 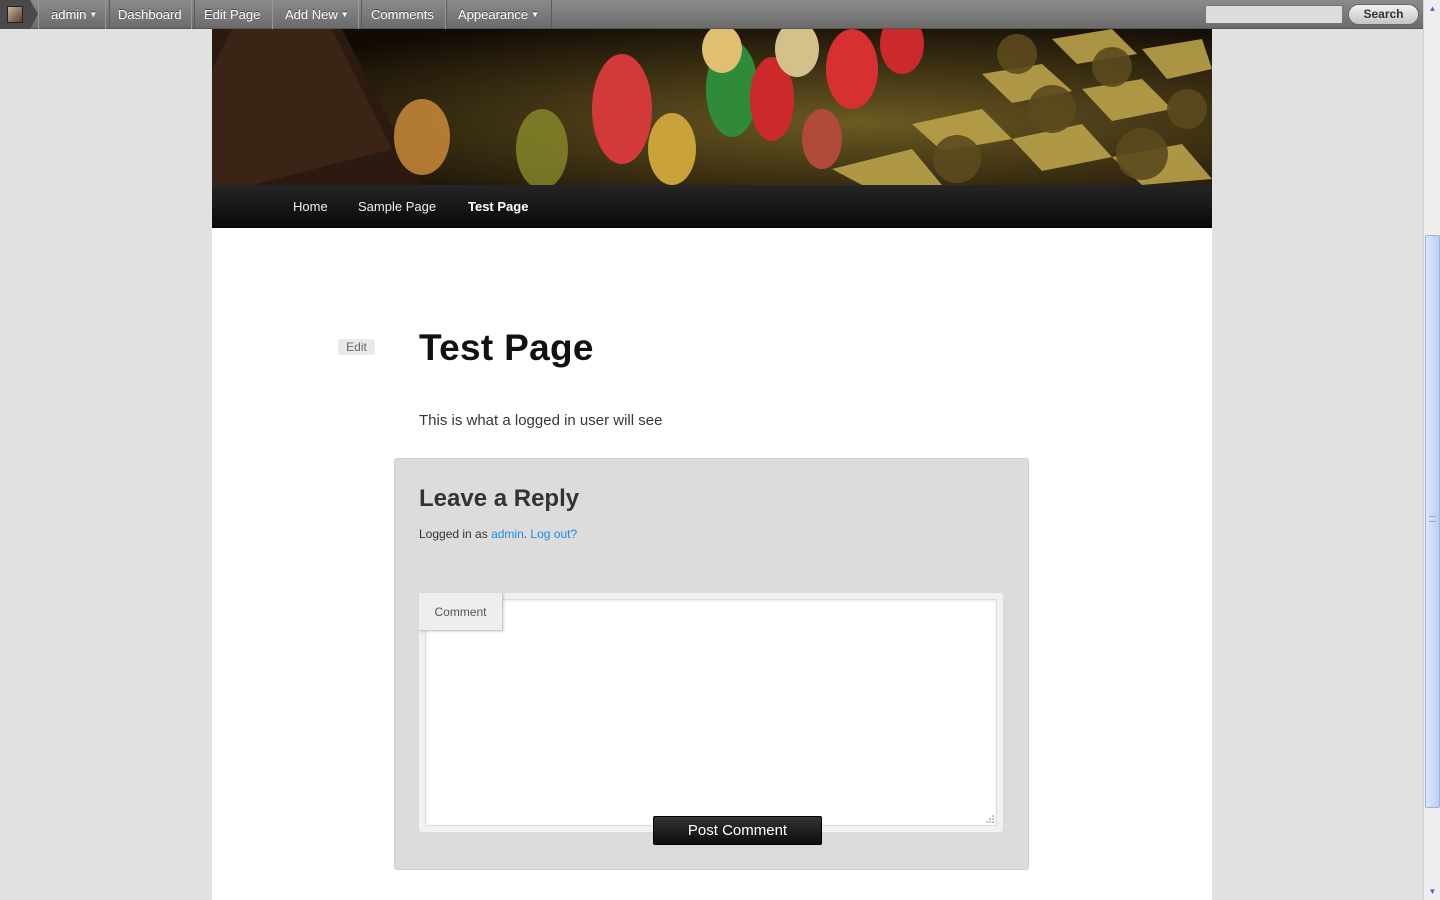 What do you see at coordinates (311, 14) in the screenshot?
I see `admin-bar-add-new-label: Add New` at bounding box center [311, 14].